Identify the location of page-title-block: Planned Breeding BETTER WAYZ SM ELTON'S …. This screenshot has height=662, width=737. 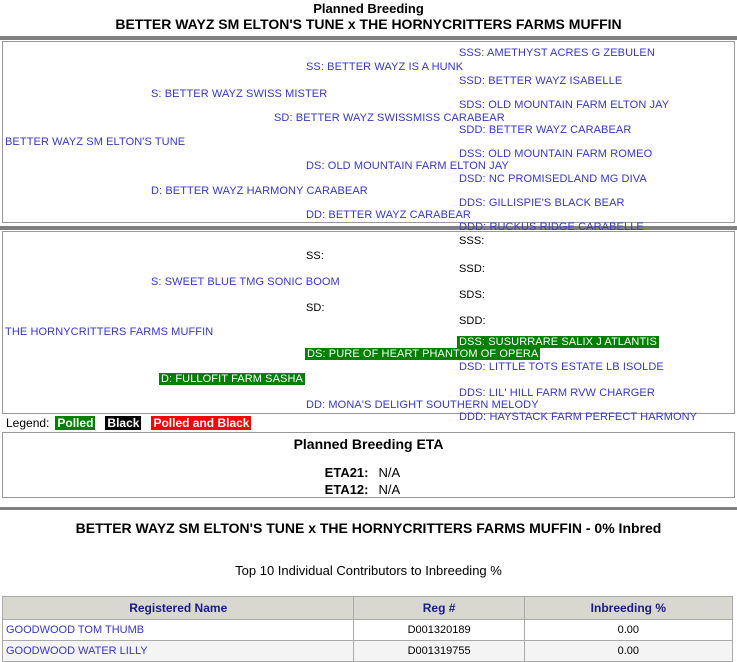
(368, 16).